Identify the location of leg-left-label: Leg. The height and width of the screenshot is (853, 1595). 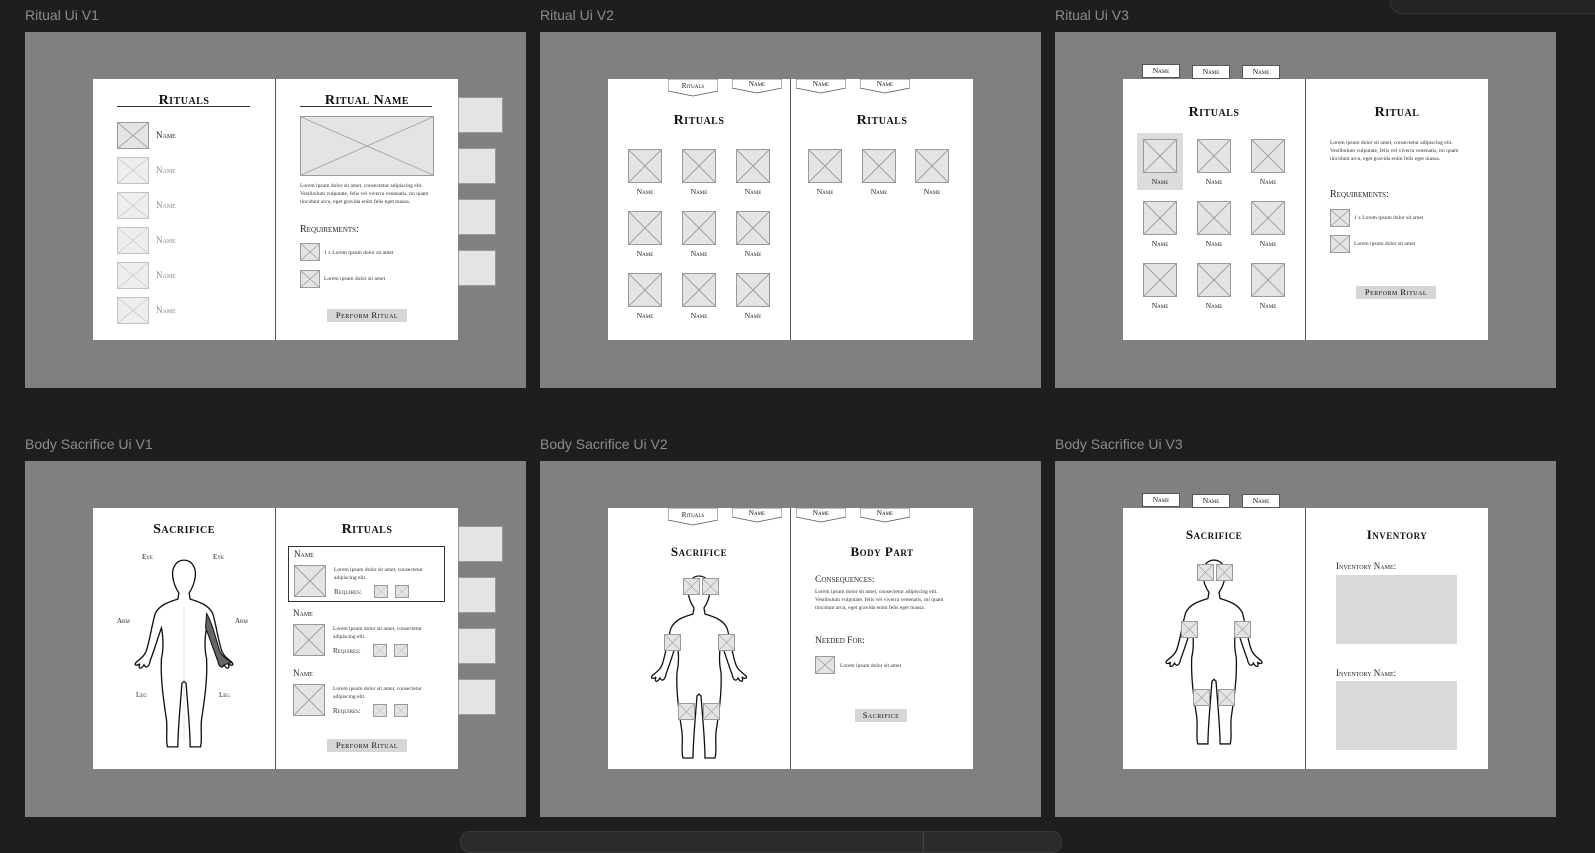
(141, 695).